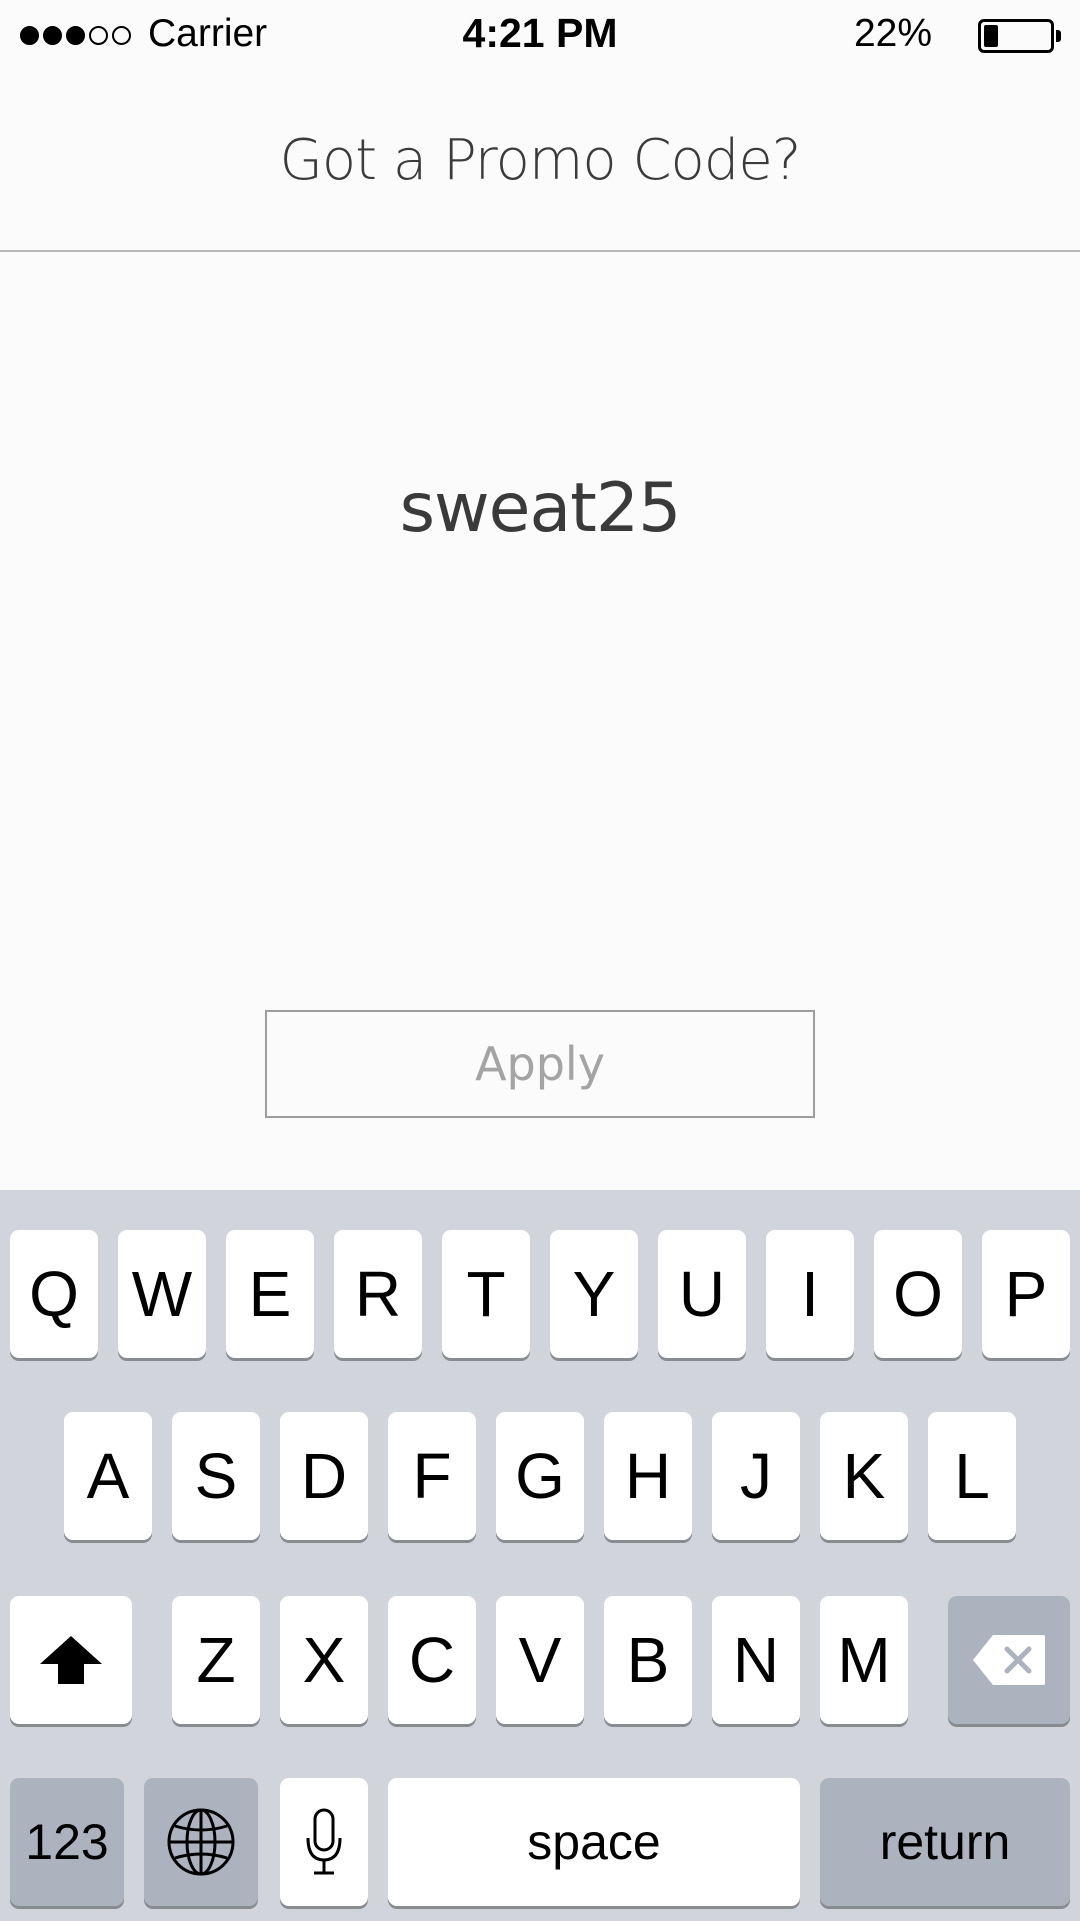 The height and width of the screenshot is (1921, 1080). Describe the element at coordinates (945, 1842) in the screenshot. I see `return-key: return` at that location.